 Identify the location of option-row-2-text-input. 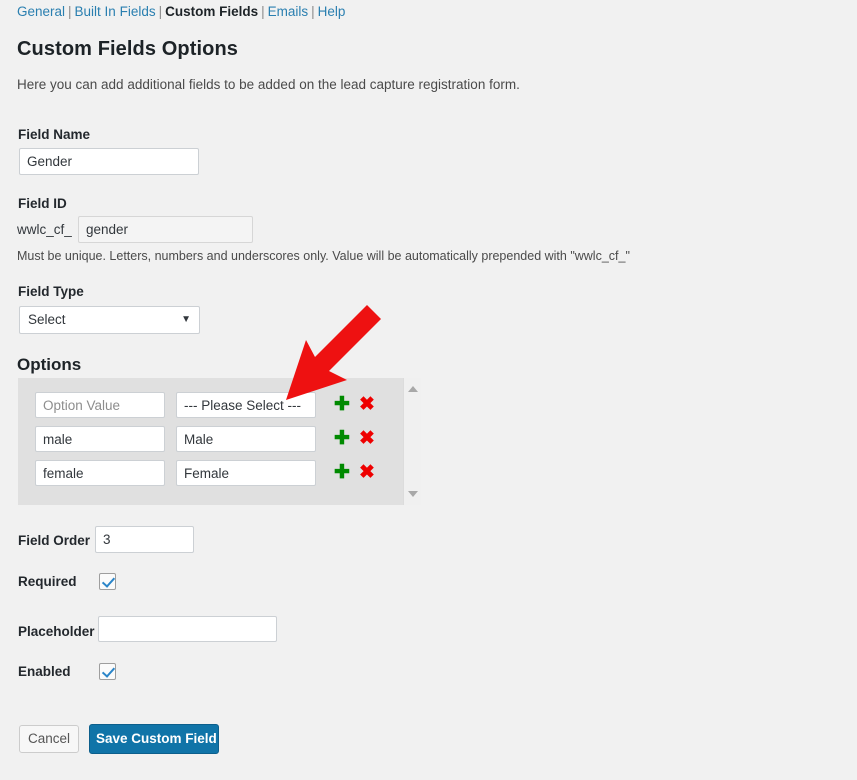
(246, 439).